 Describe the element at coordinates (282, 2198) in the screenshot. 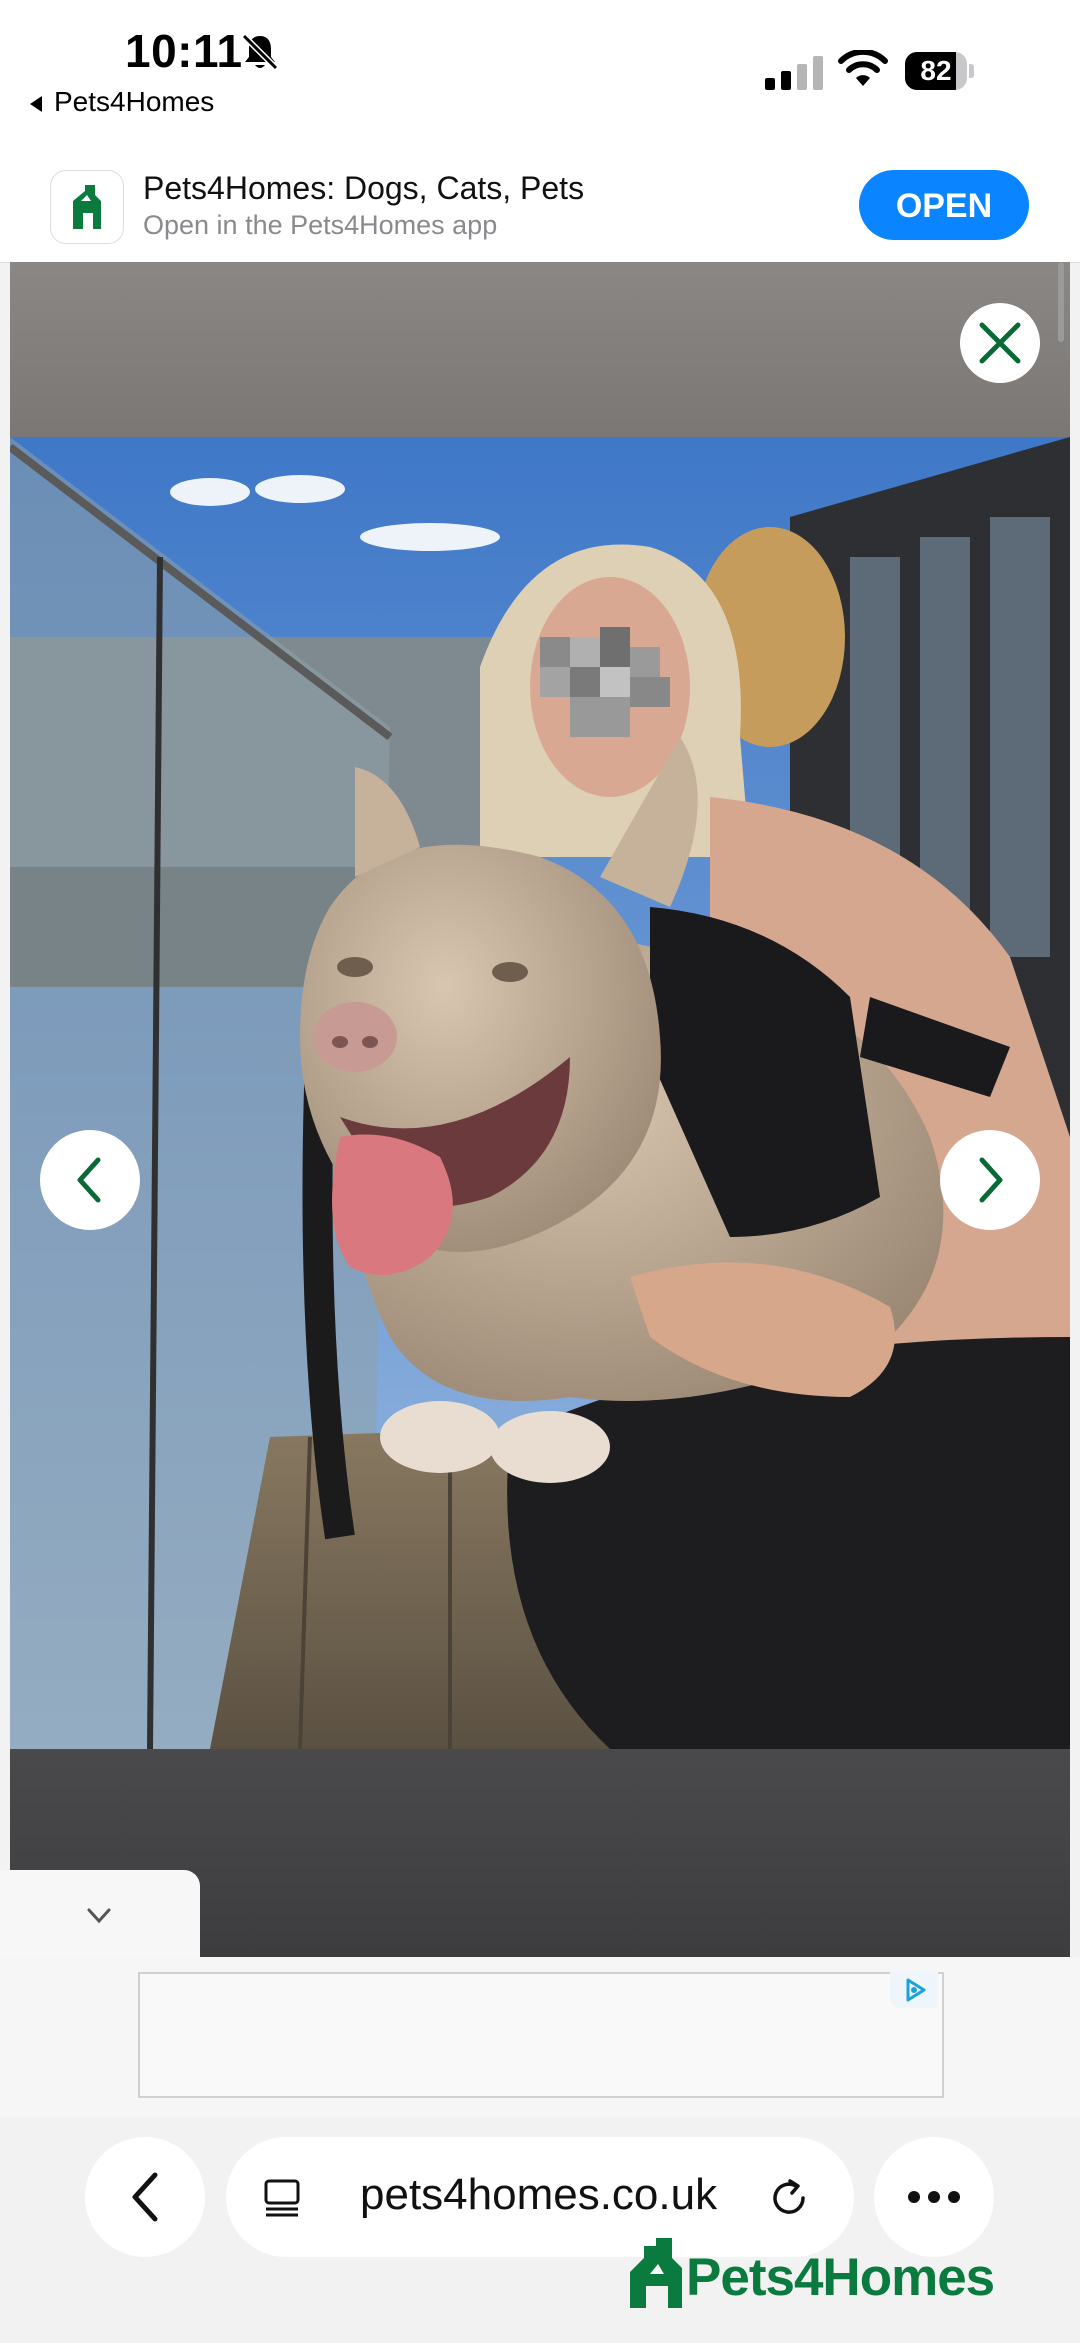

I see `page-icon` at that location.